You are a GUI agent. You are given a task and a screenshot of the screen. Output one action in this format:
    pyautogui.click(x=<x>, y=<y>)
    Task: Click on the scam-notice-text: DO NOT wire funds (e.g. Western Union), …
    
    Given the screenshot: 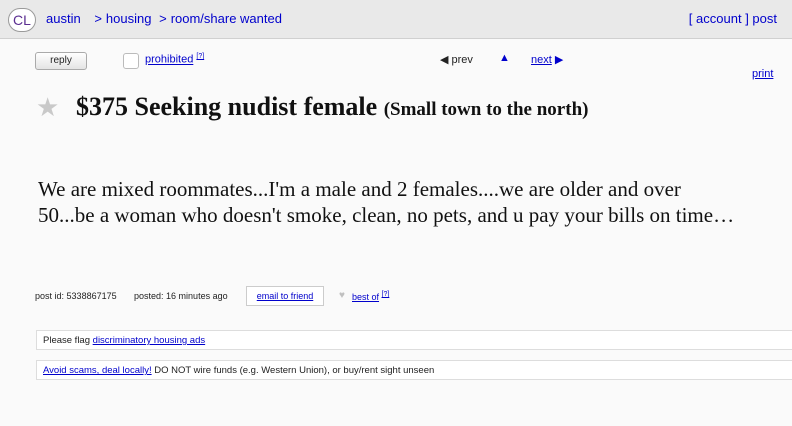 What is the action you would take?
    pyautogui.click(x=294, y=370)
    